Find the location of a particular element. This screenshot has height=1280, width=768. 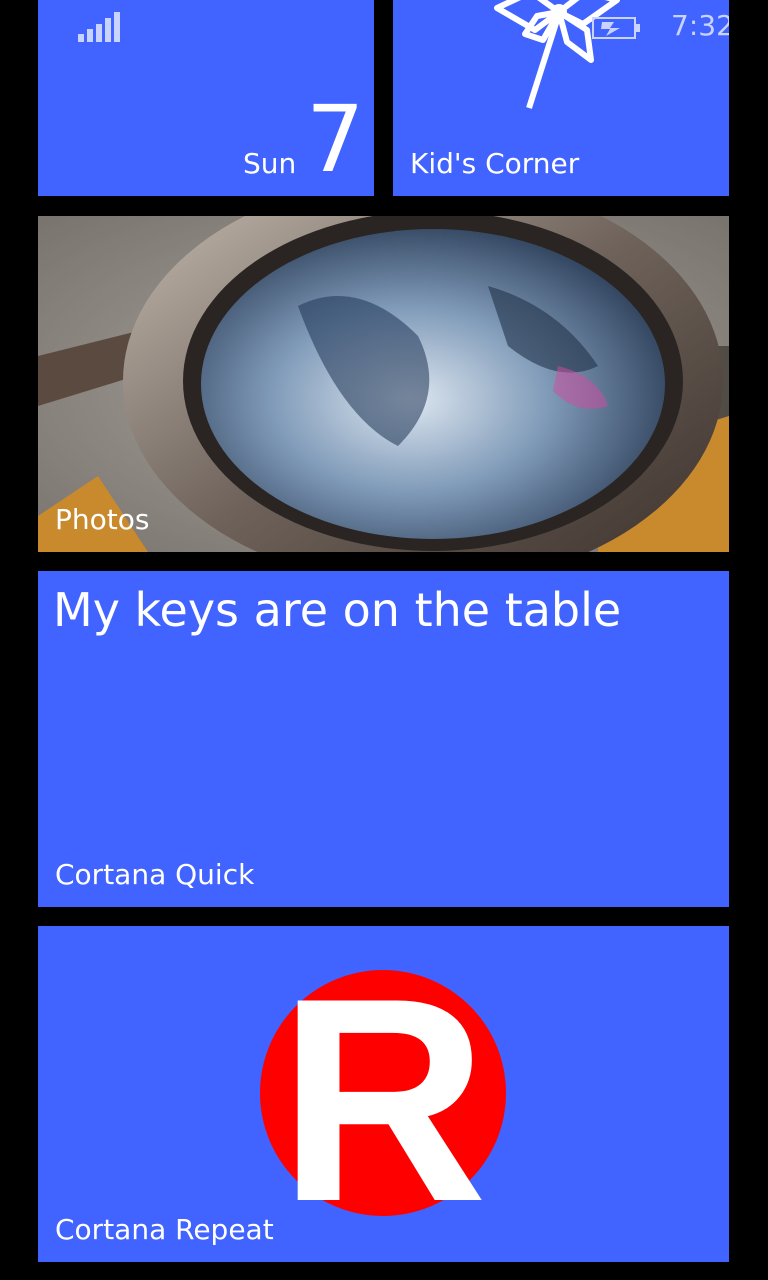

cortana-quick-content: My keys are on the table is located at coordinates (337, 610).